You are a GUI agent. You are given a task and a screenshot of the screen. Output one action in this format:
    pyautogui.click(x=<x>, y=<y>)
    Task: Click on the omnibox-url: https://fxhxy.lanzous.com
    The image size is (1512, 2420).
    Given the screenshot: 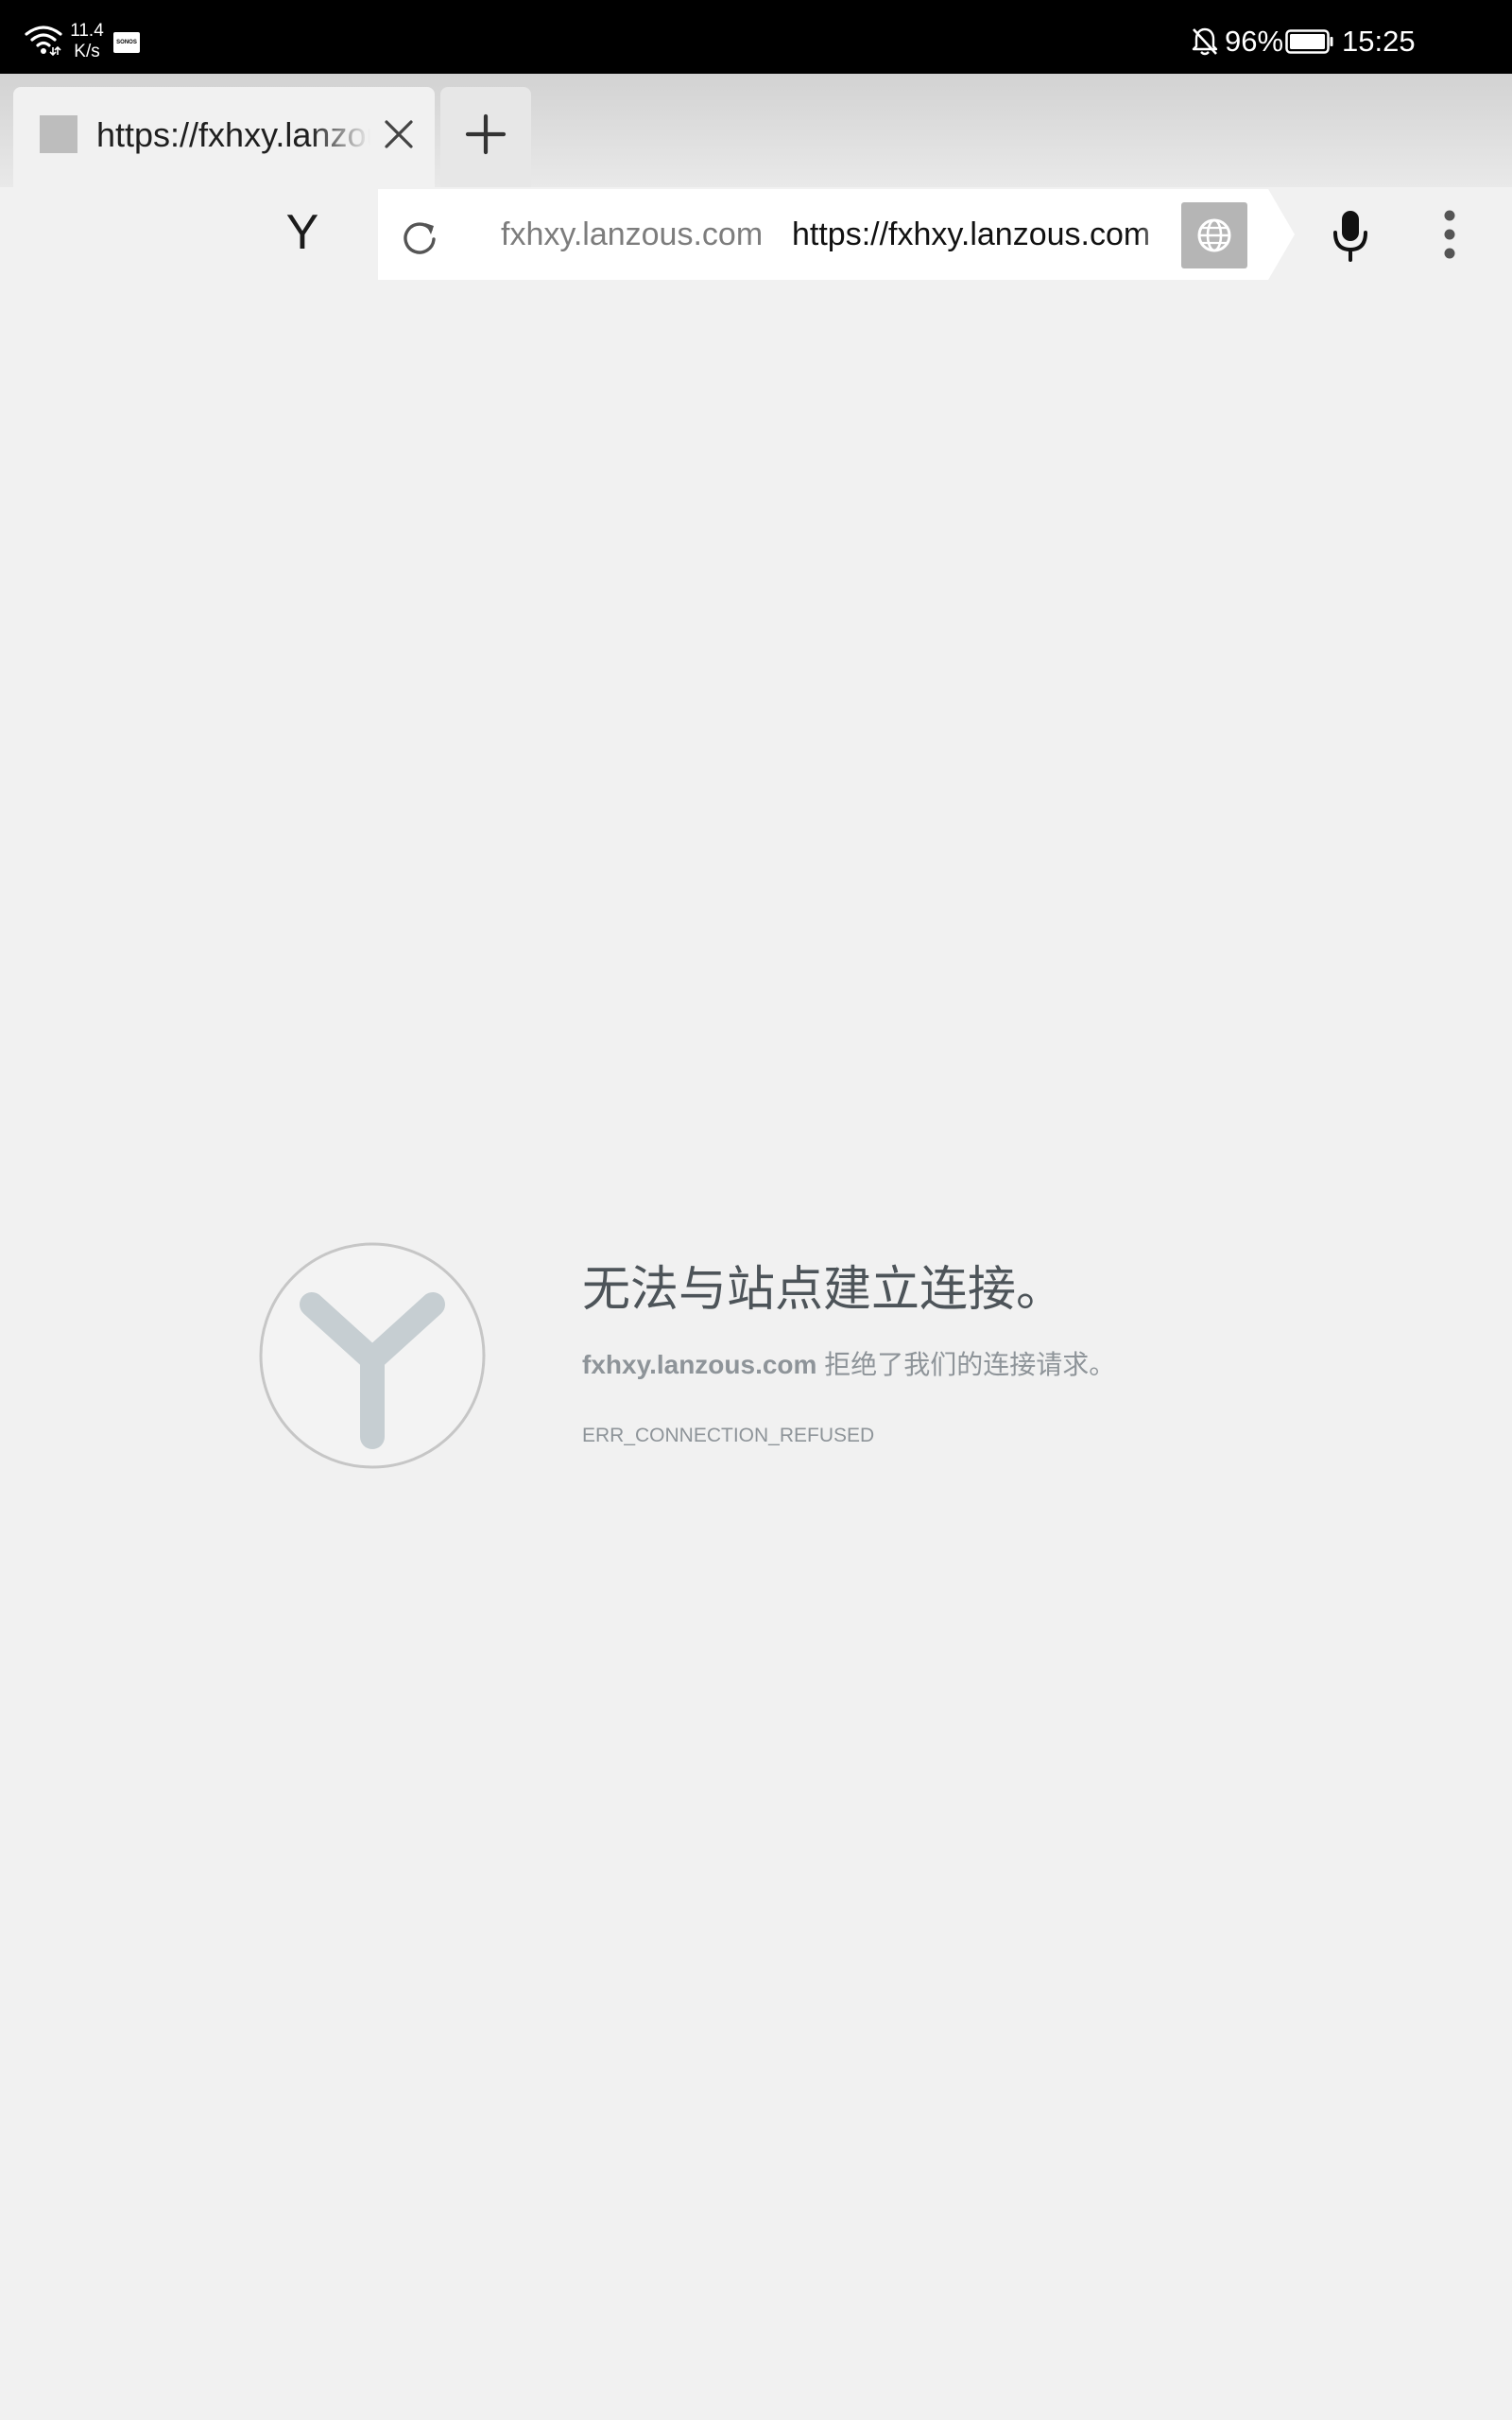 What is the action you would take?
    pyautogui.click(x=980, y=234)
    